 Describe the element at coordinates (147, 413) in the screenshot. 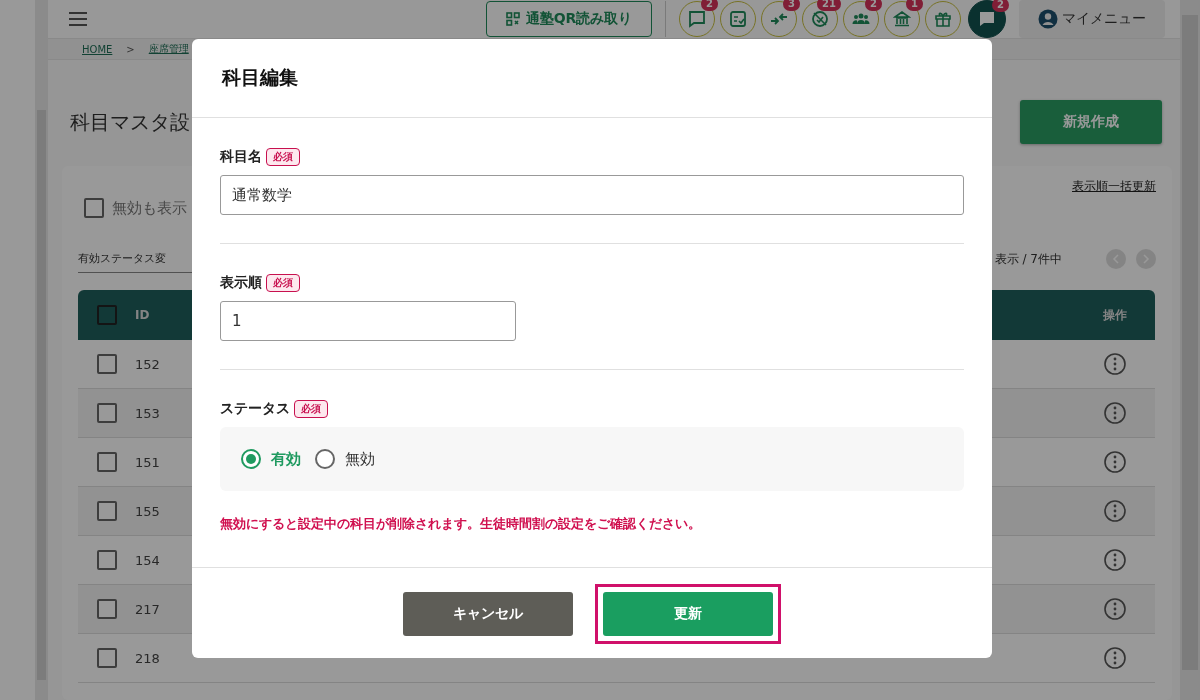

I see `table-cell: 153` at that location.